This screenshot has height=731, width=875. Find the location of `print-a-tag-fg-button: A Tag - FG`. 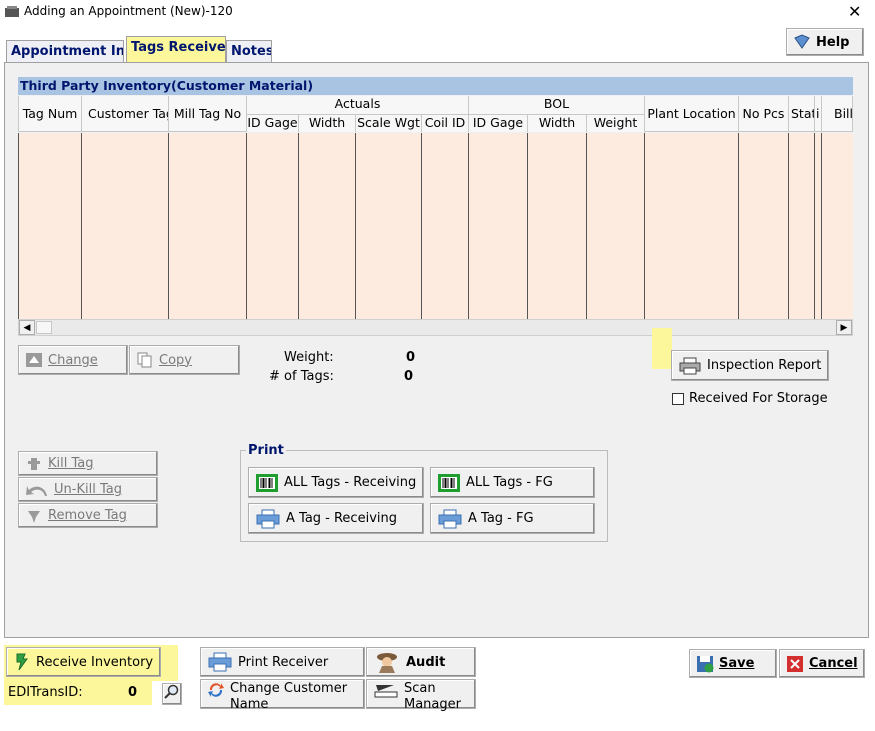

print-a-tag-fg-button: A Tag - FG is located at coordinates (512, 518).